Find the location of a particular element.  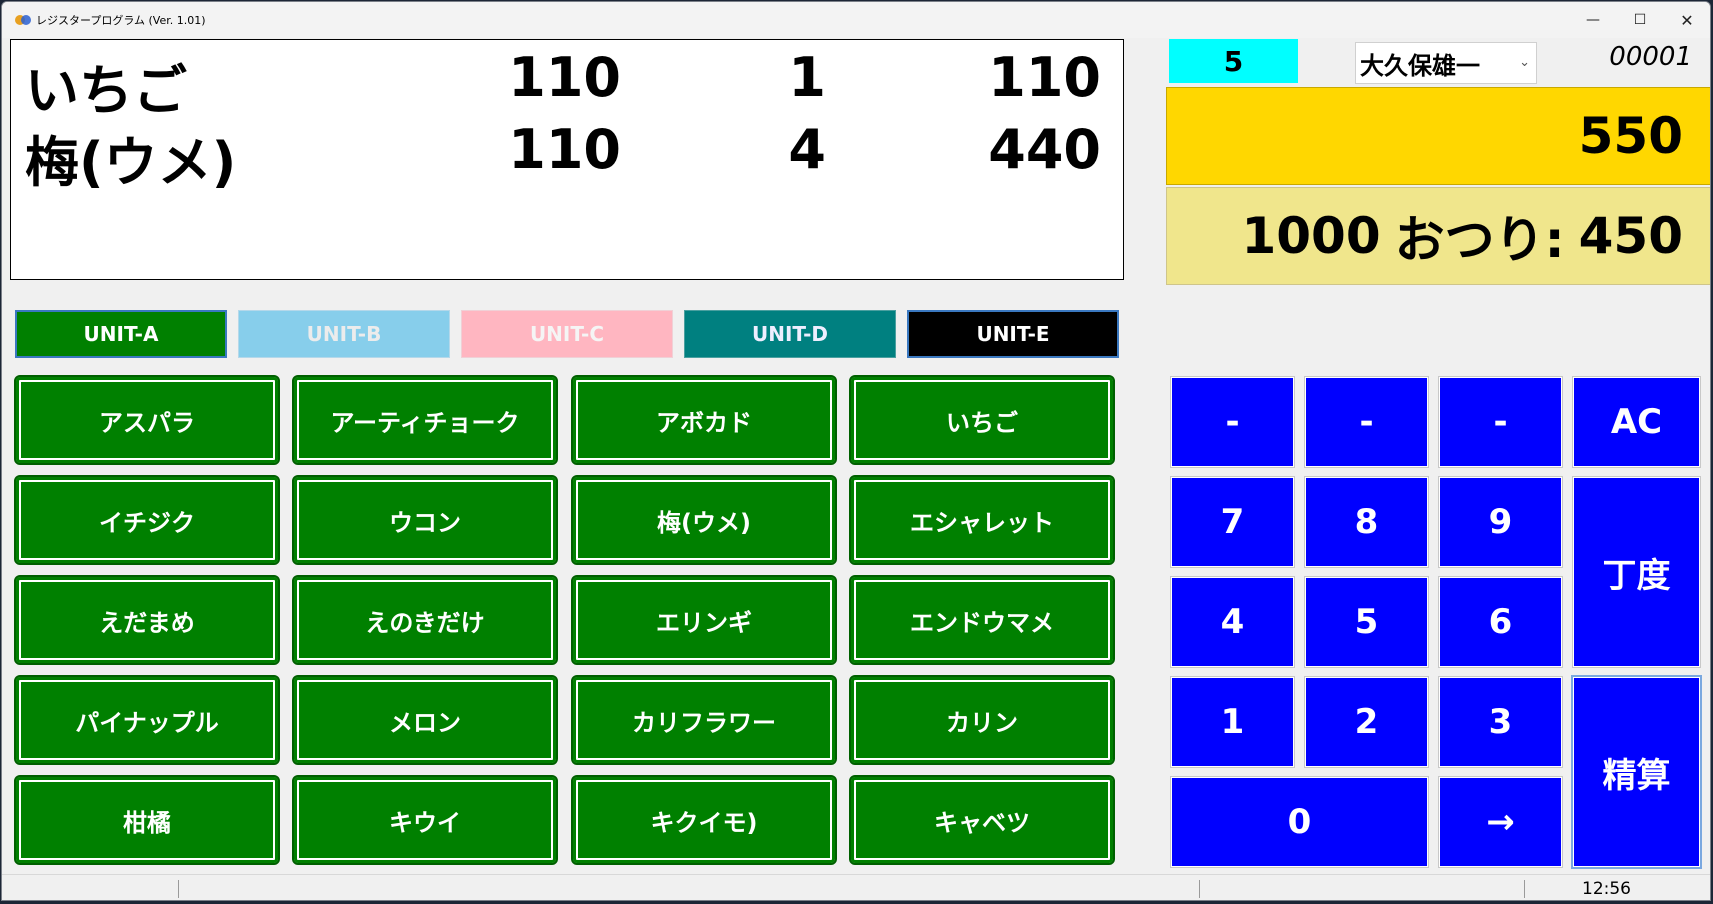

all-clear-button: AC is located at coordinates (1636, 422).